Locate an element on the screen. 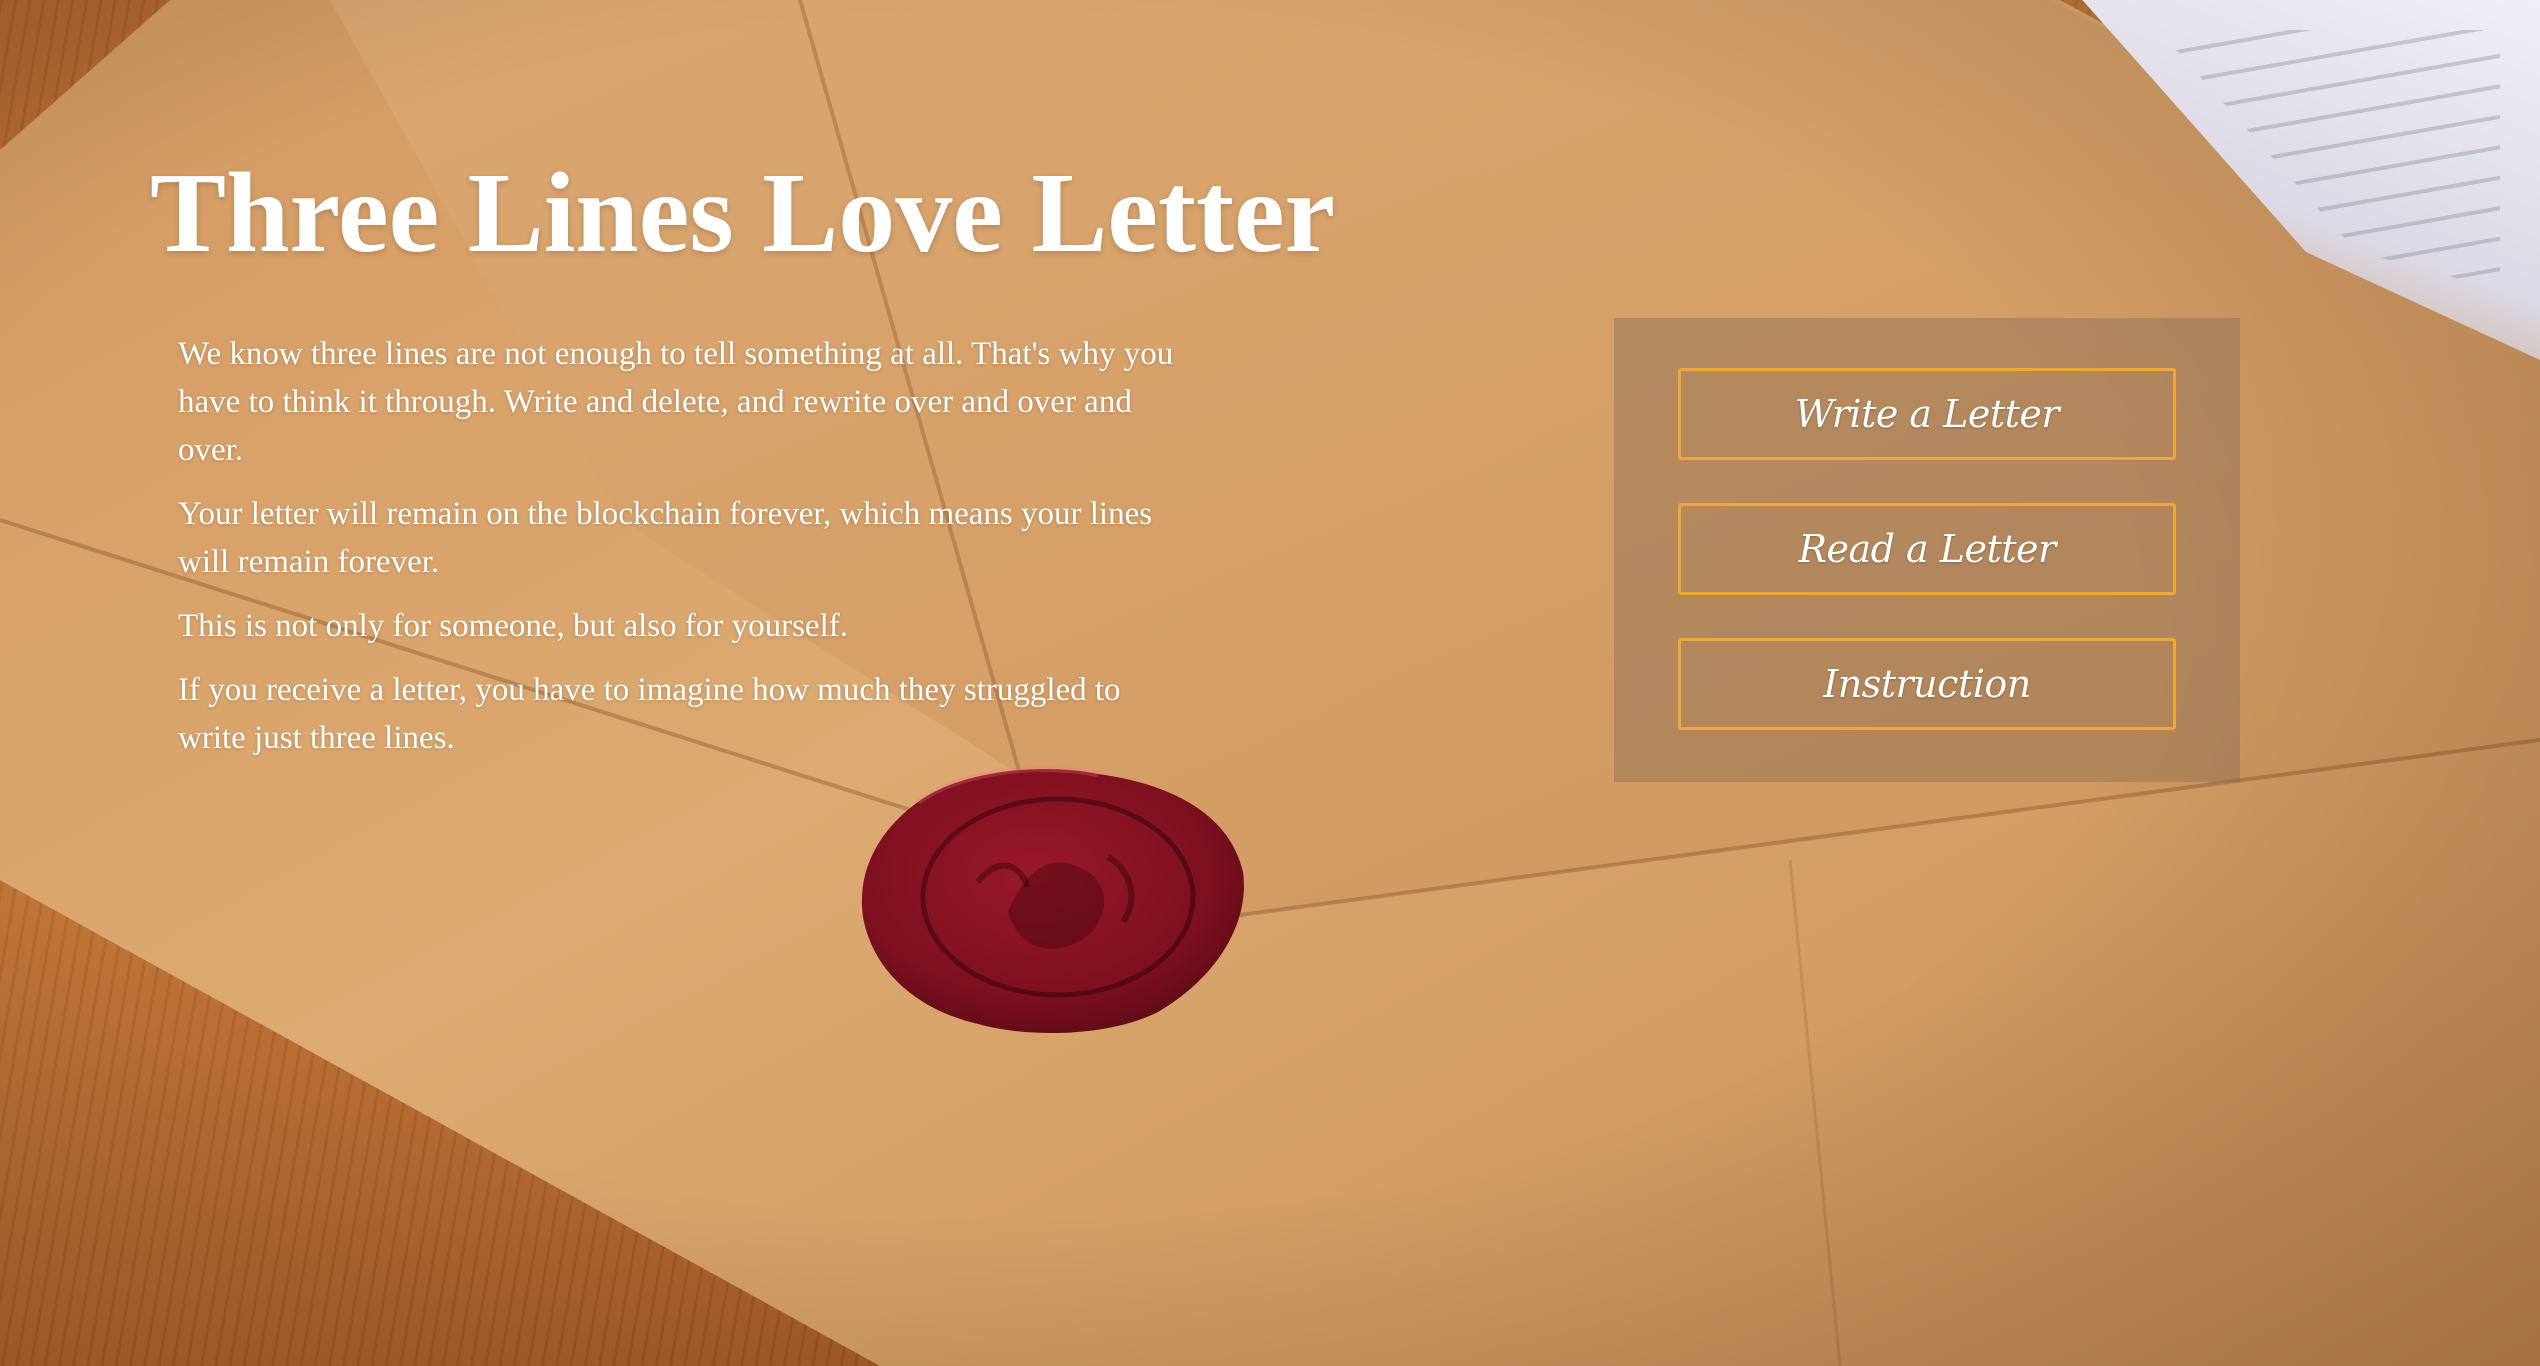 The image size is (2540, 1366). menu-panel: Write a Letter Read a Letter Instruction is located at coordinates (1927, 550).